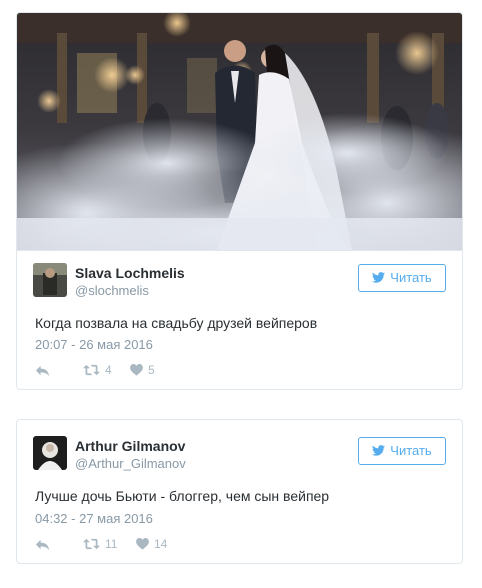 This screenshot has height=588, width=482. I want to click on author-handle: @Arthur_Gilmanov, so click(130, 463).